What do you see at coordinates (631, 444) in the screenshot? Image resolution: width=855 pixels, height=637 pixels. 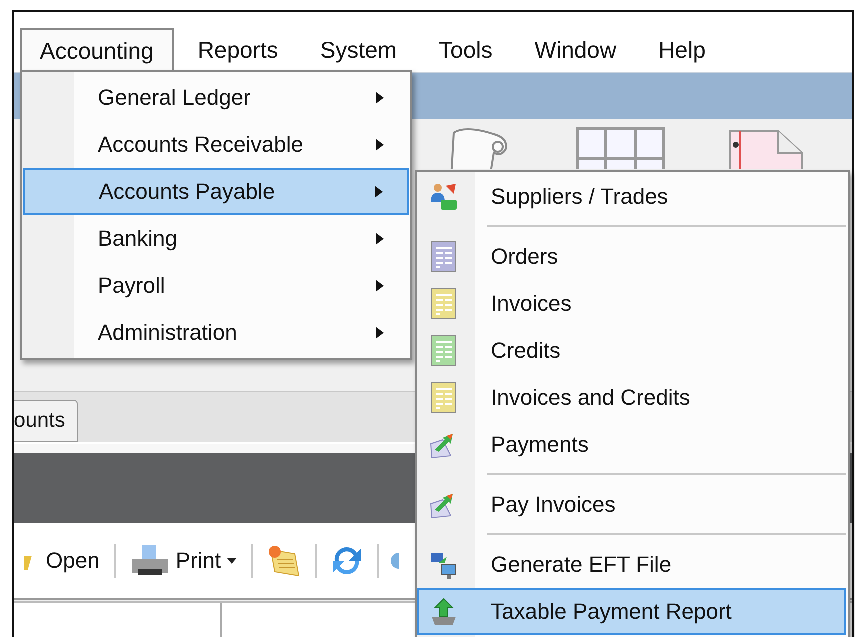 I see `menu-item: Payments` at bounding box center [631, 444].